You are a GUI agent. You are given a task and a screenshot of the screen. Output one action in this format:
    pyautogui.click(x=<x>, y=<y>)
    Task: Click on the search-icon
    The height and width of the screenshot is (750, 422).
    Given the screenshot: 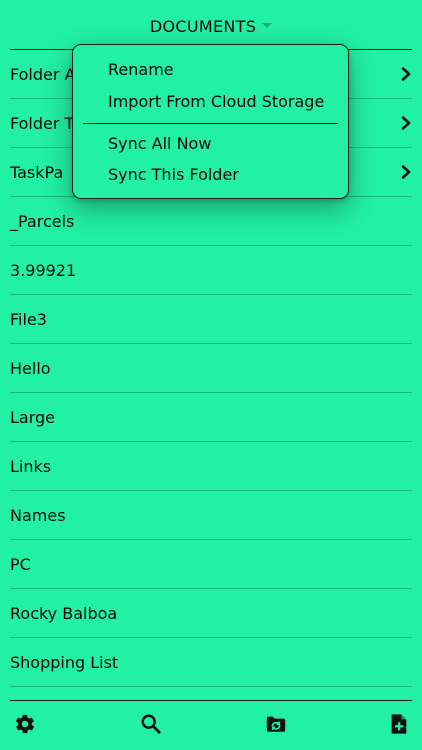 What is the action you would take?
    pyautogui.click(x=151, y=724)
    